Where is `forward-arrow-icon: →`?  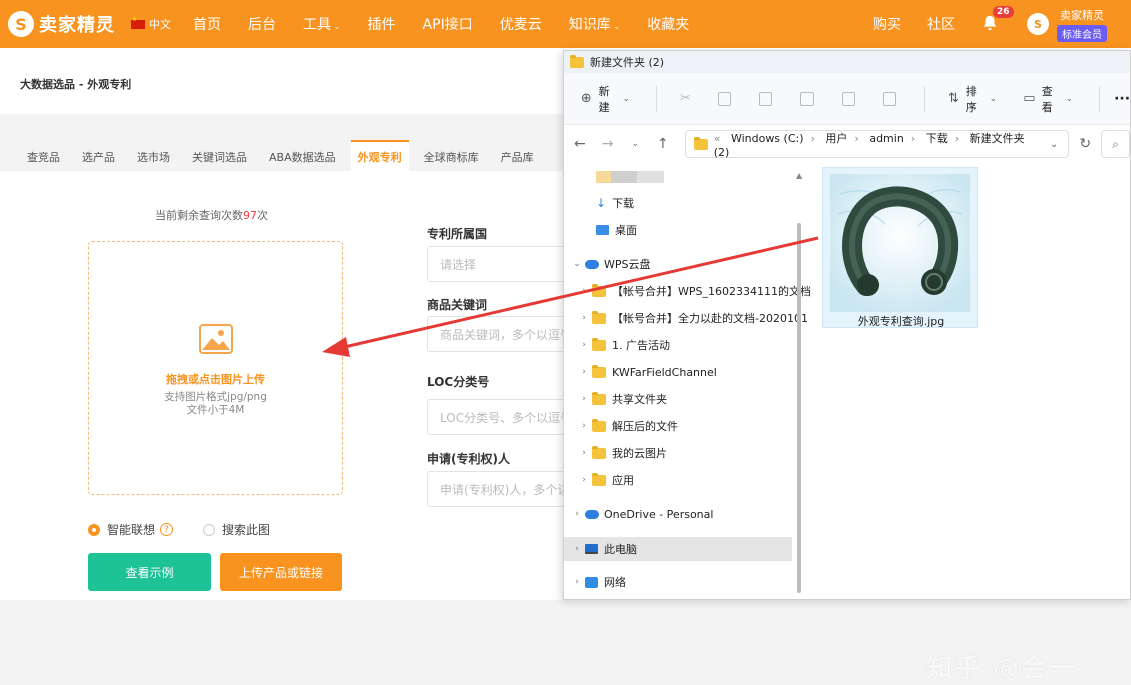 forward-arrow-icon: → is located at coordinates (608, 144).